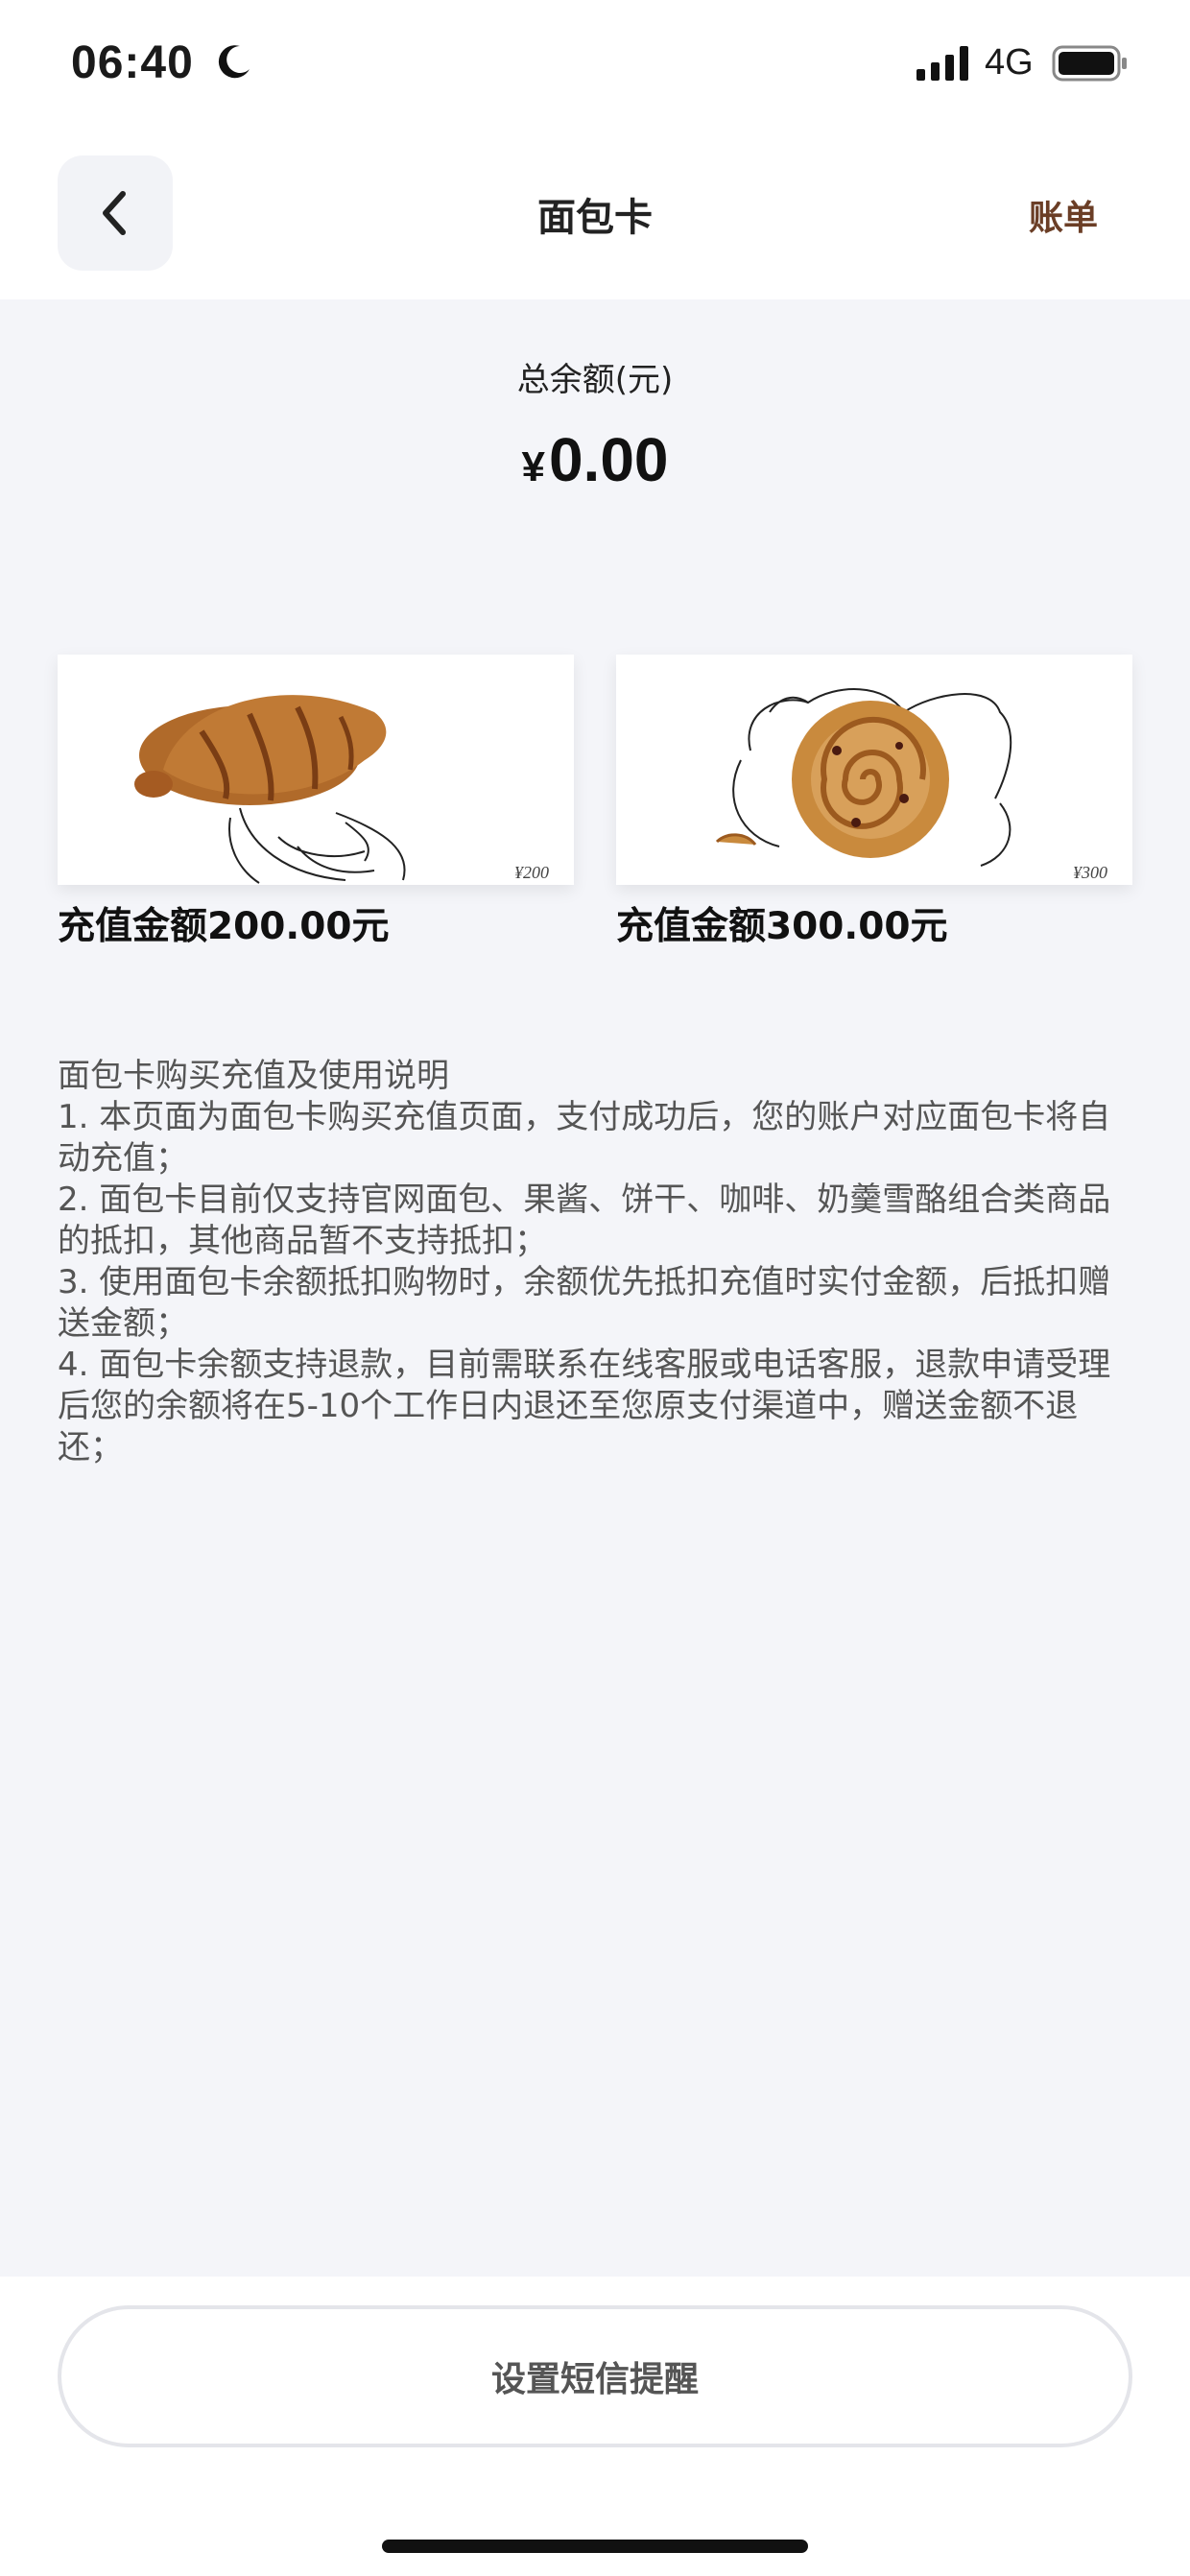 Image resolution: width=1190 pixels, height=2576 pixels. Describe the element at coordinates (533, 466) in the screenshot. I see `currency-symbol: ¥` at that location.